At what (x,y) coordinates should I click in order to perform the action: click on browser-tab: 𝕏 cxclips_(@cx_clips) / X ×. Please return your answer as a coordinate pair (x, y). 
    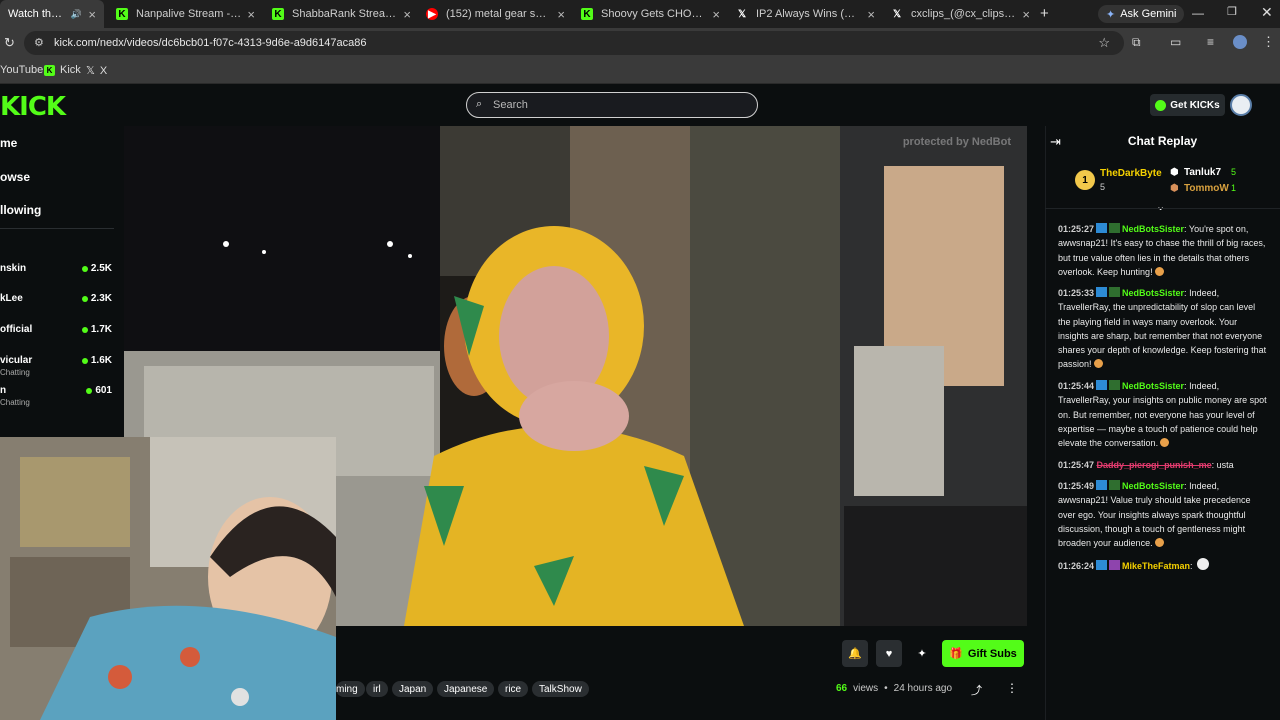
    Looking at the image, I should click on (960, 14).